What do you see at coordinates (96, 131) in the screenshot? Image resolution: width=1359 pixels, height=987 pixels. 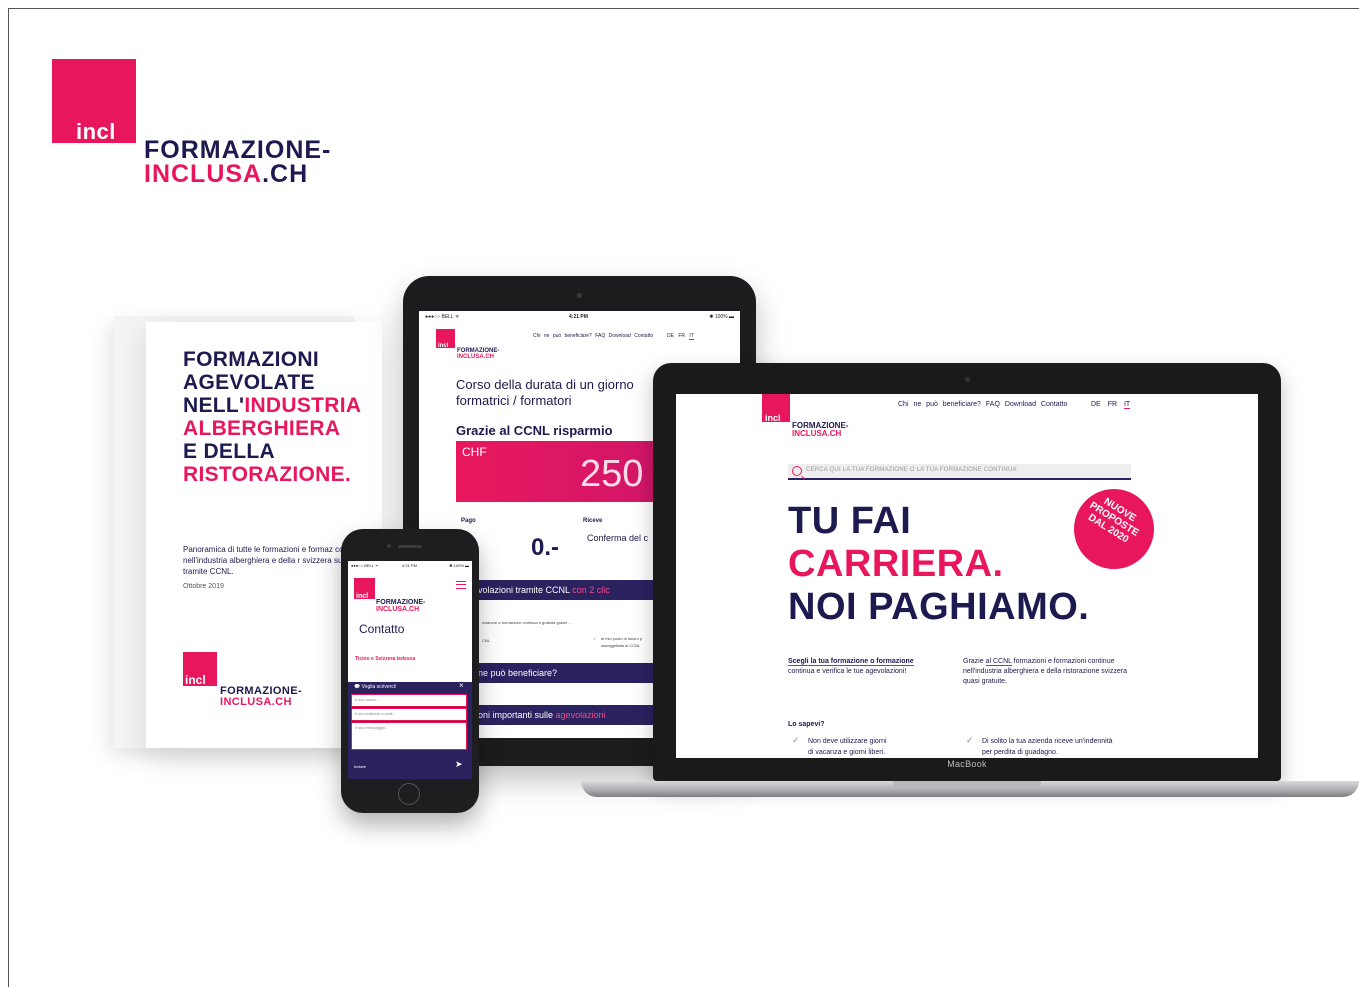 I see `brand-logo-text: incl` at bounding box center [96, 131].